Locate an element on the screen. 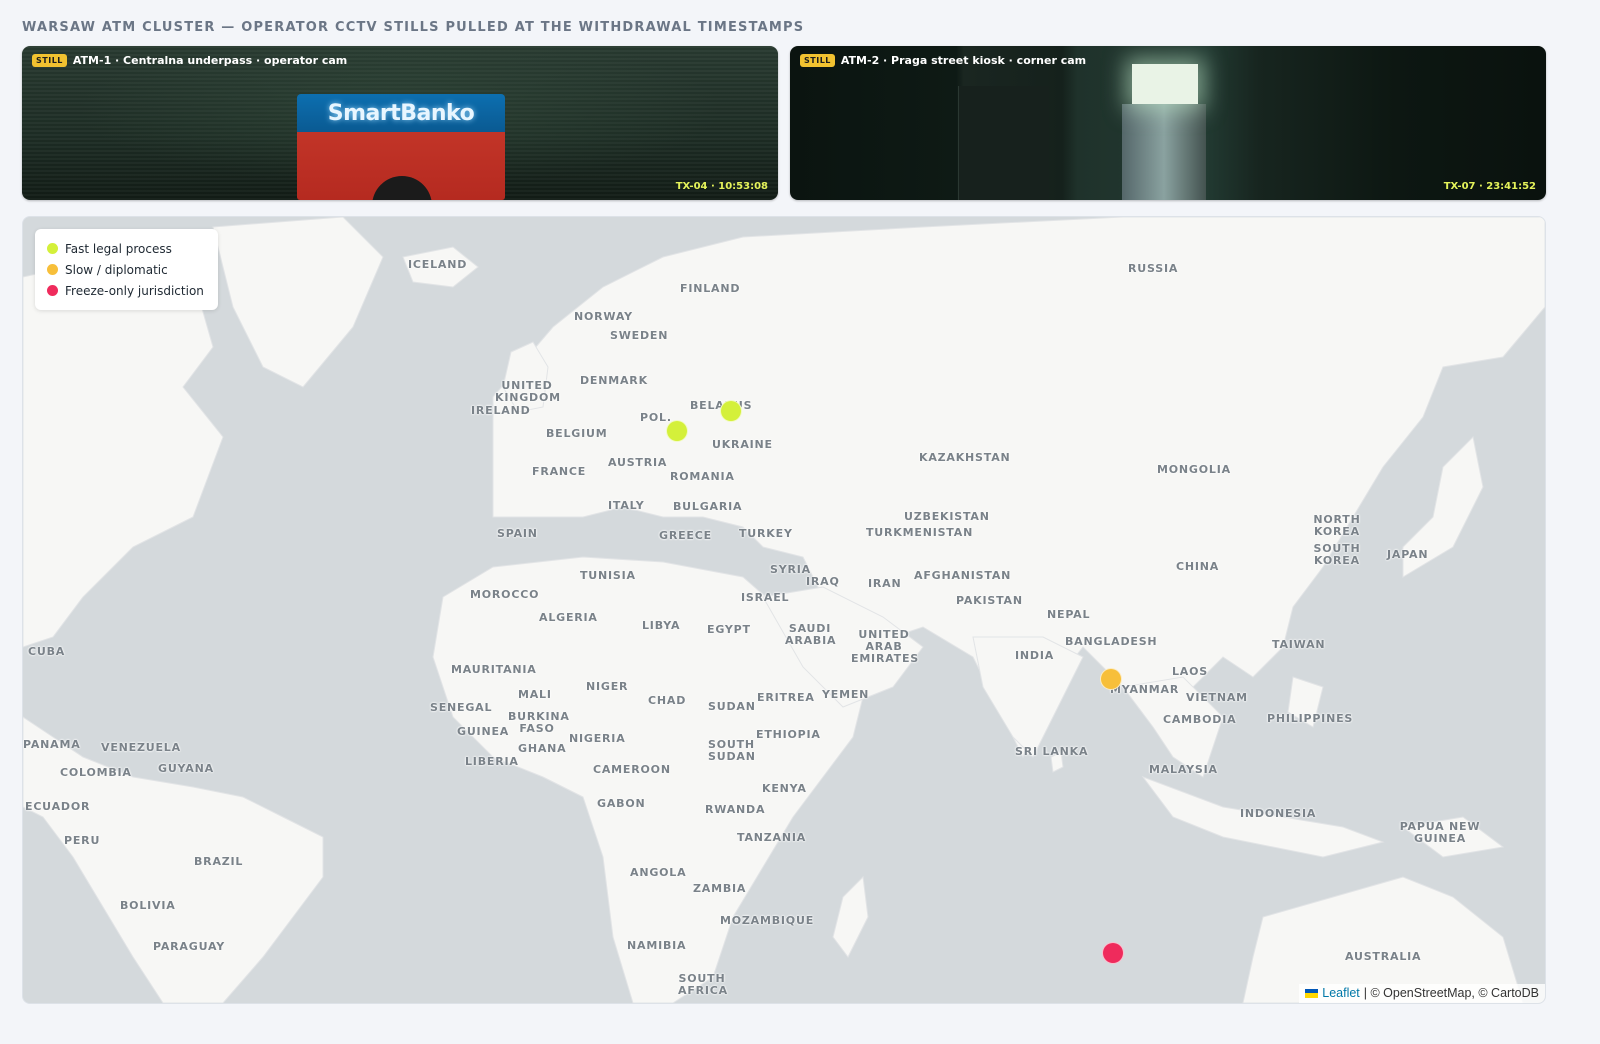 This screenshot has width=1600, height=1044. map-label: CHINA is located at coordinates (1198, 566).